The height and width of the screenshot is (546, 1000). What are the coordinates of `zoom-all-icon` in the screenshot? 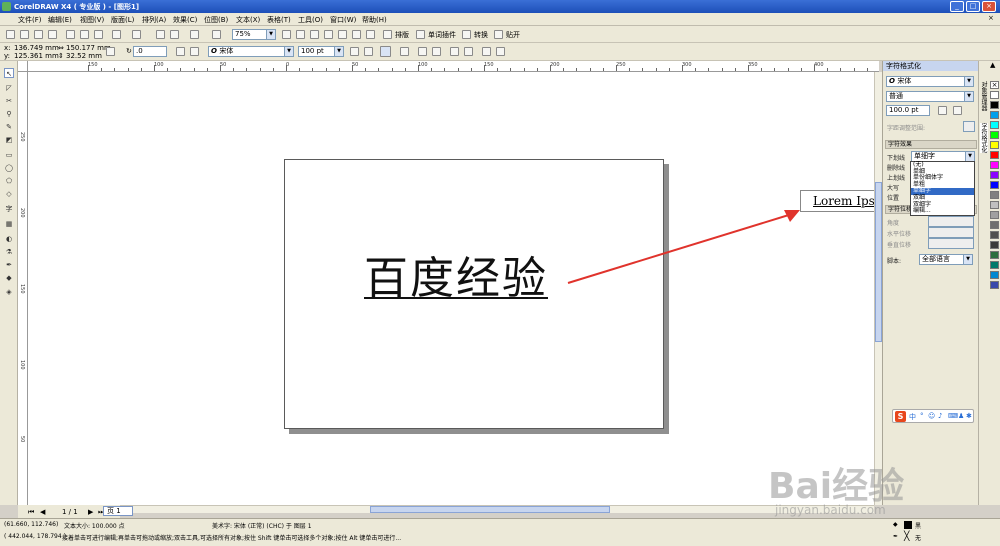 It's located at (328, 34).